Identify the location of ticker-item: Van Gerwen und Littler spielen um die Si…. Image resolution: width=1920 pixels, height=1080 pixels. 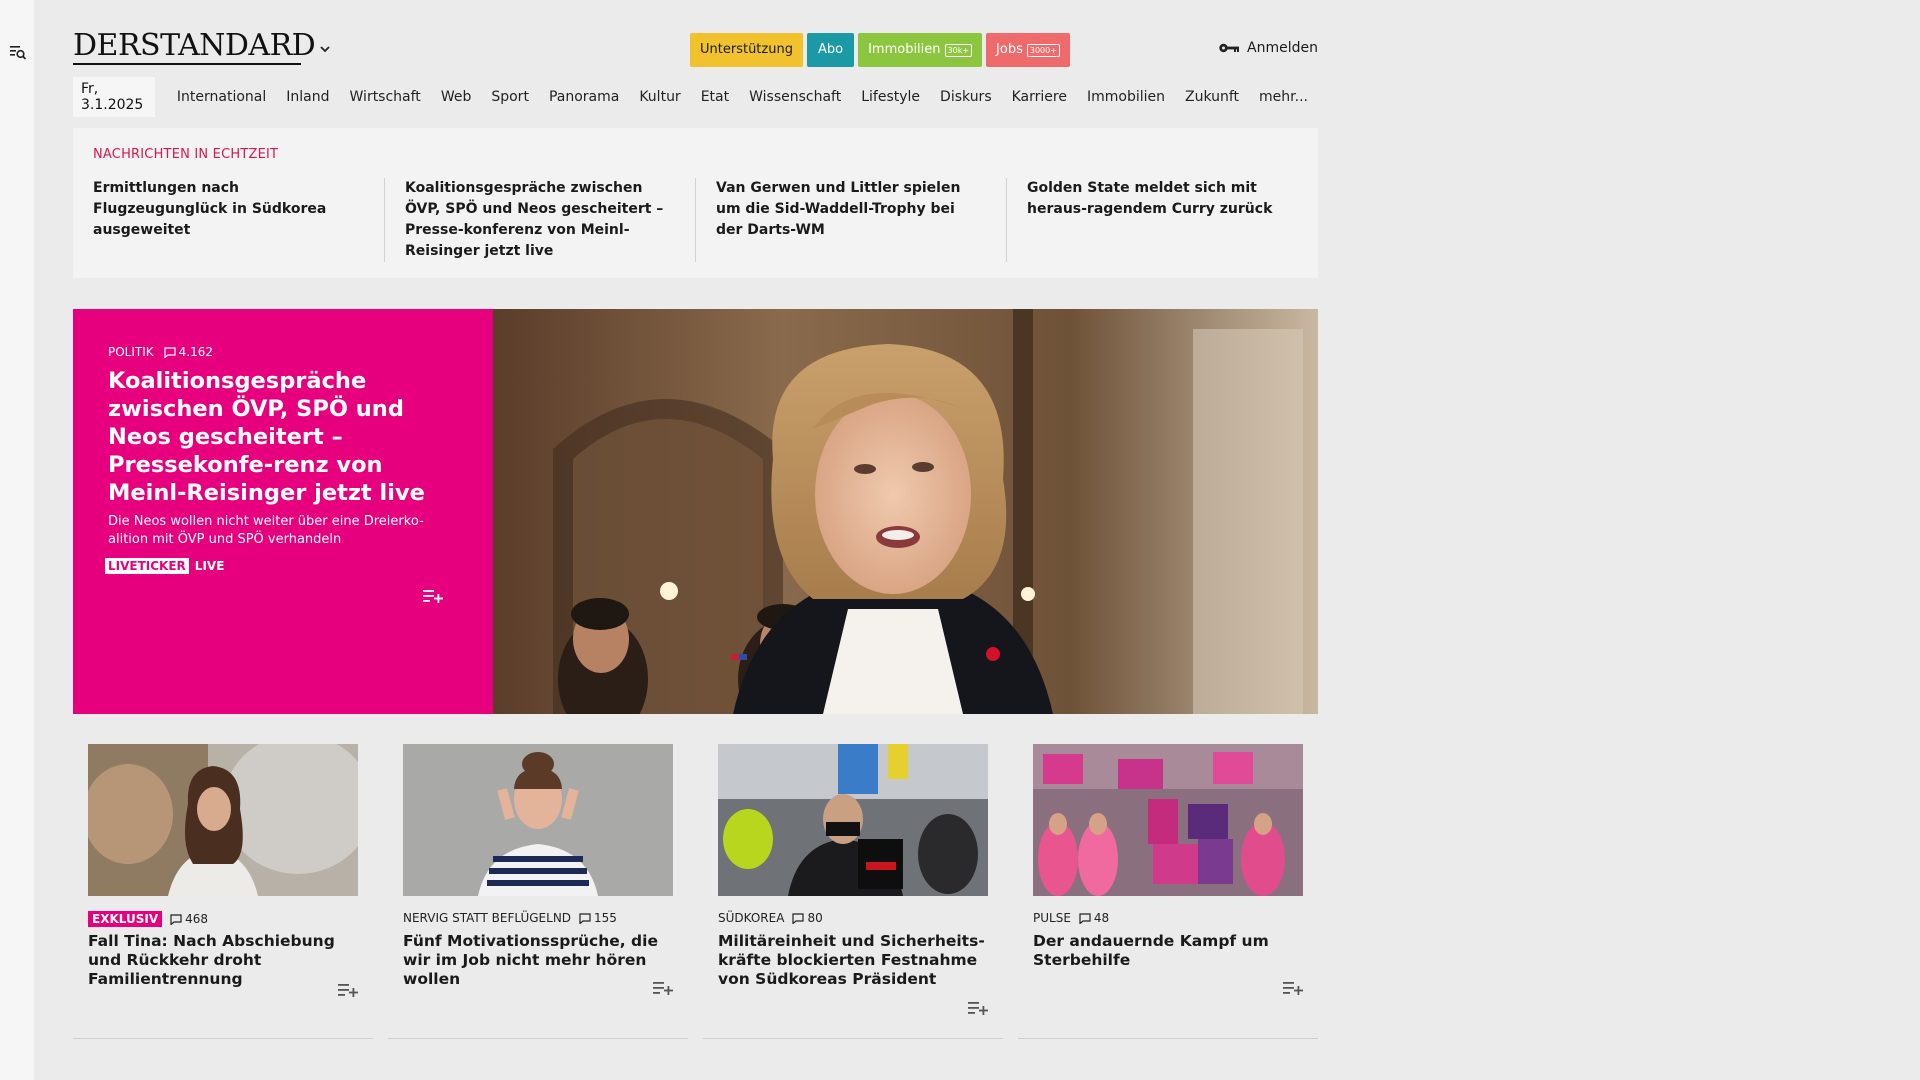
(850, 220).